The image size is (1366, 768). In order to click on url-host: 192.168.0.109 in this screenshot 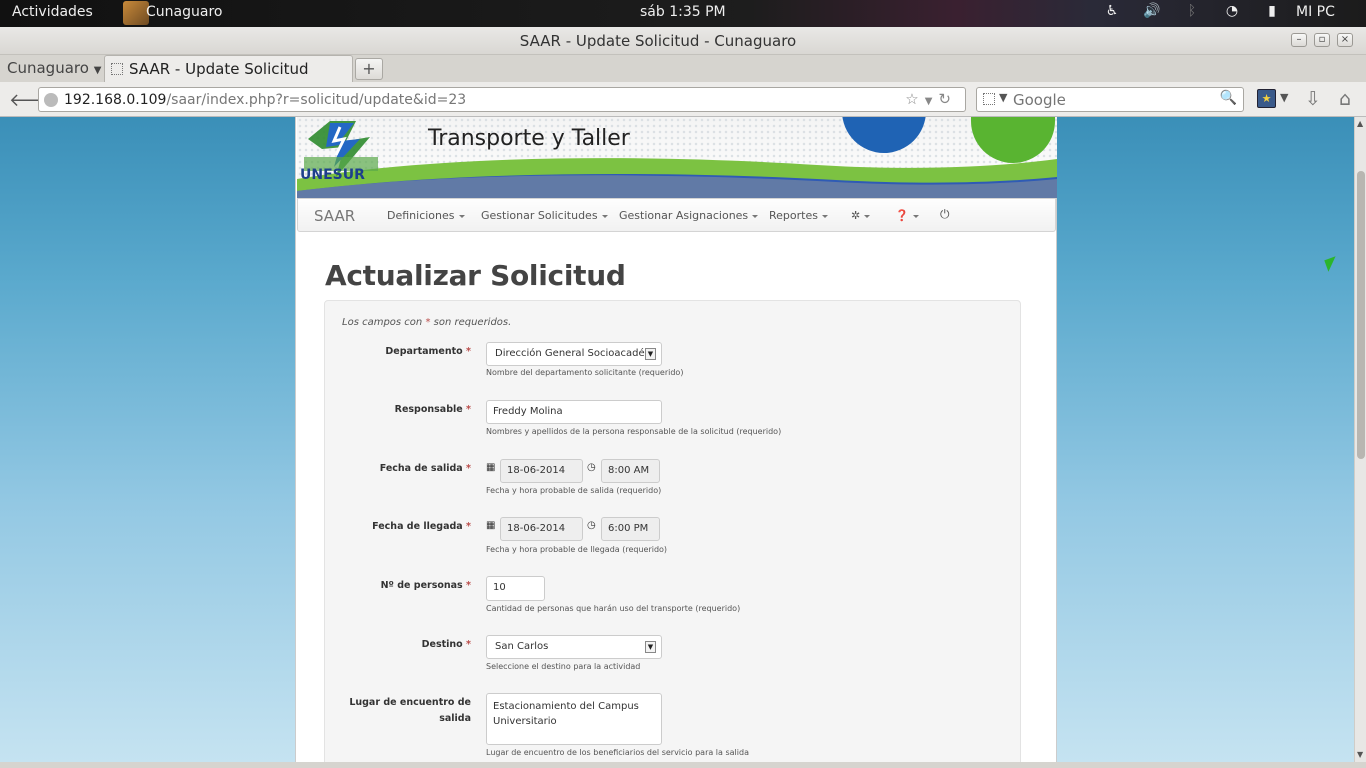, I will do `click(115, 100)`.